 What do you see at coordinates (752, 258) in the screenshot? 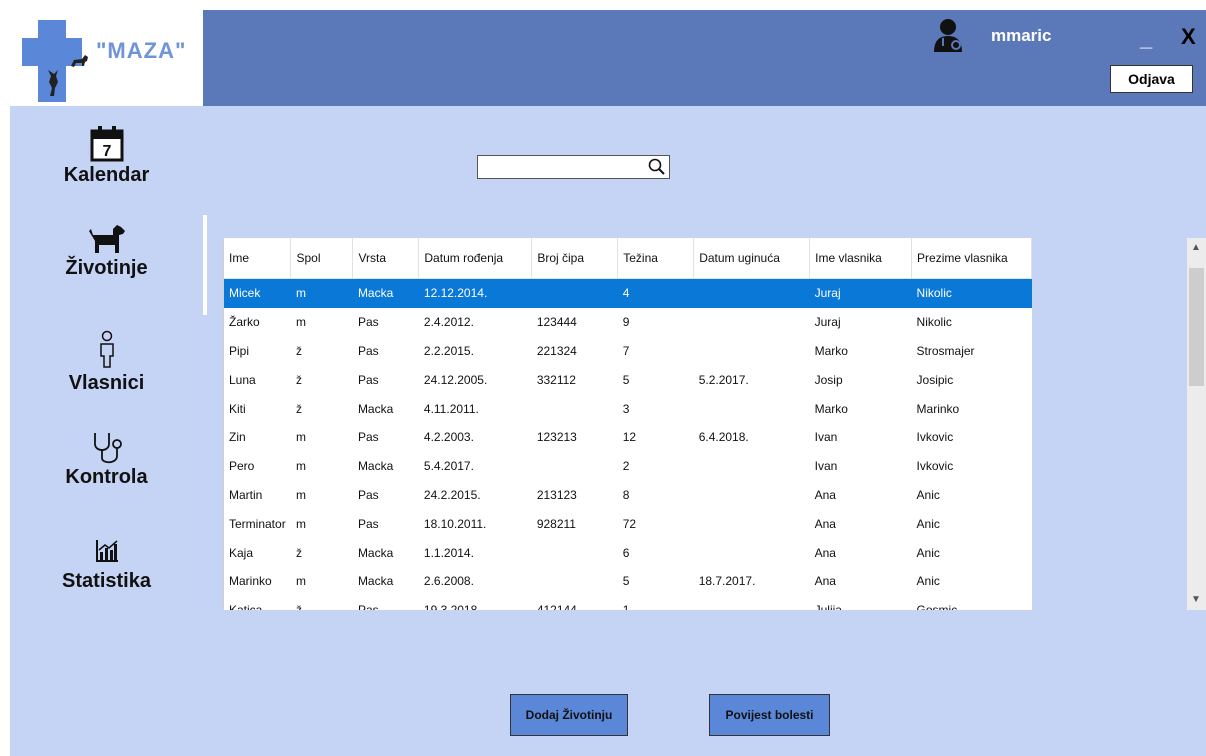
I see `column-header: Datum uginuća` at bounding box center [752, 258].